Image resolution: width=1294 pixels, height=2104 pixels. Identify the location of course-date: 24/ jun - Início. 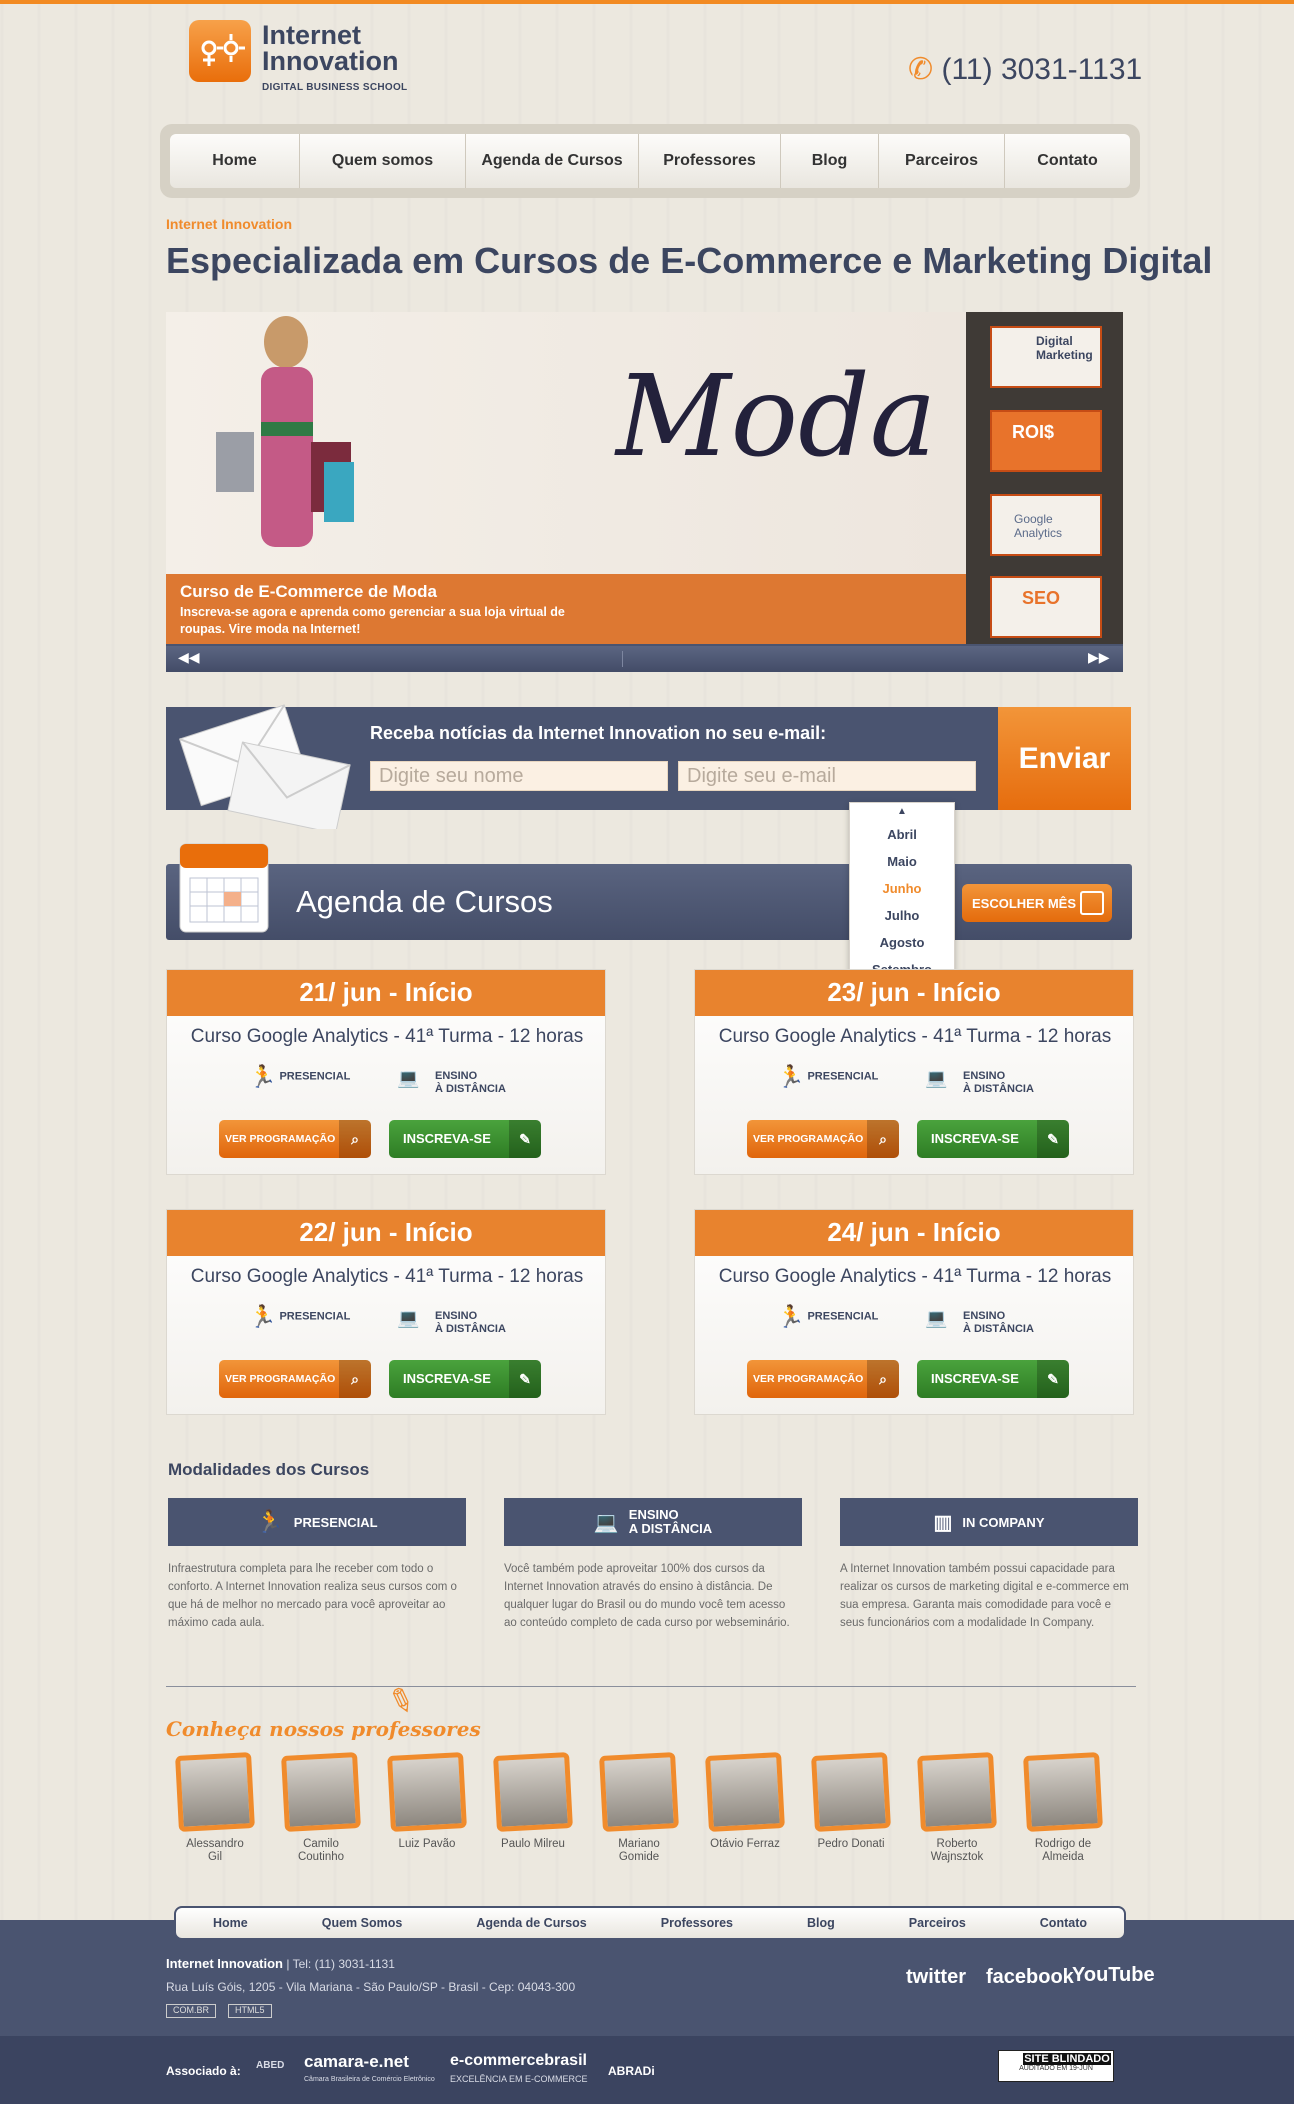
(914, 1233).